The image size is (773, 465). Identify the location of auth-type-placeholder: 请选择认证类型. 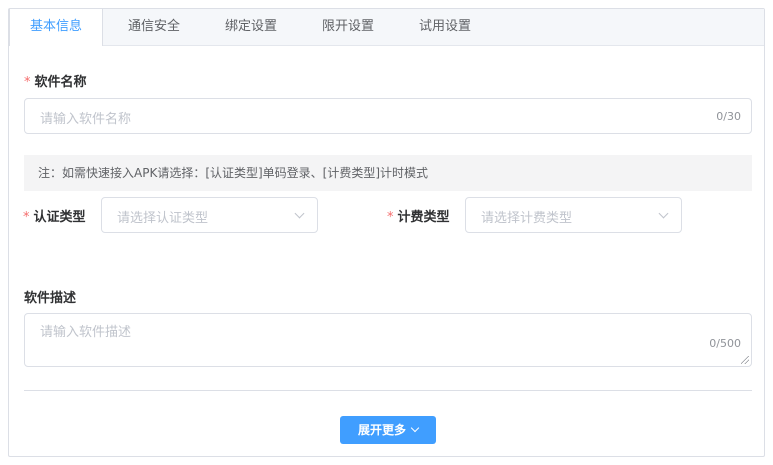
(163, 218).